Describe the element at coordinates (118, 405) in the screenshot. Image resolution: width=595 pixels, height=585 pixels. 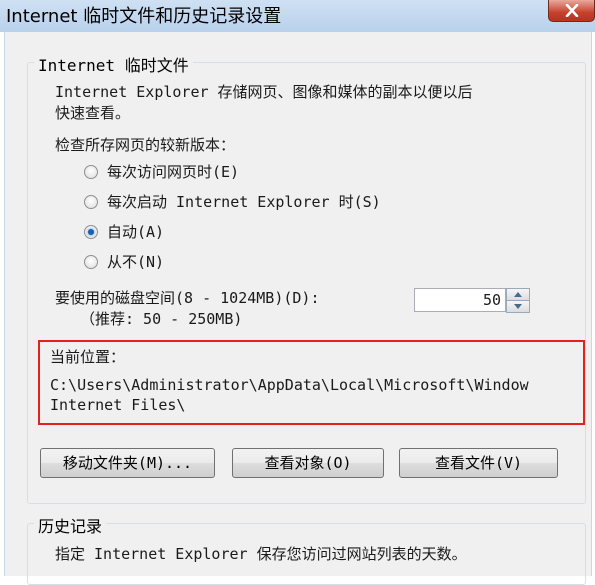
I see `location-path-line: Internet Files\` at that location.